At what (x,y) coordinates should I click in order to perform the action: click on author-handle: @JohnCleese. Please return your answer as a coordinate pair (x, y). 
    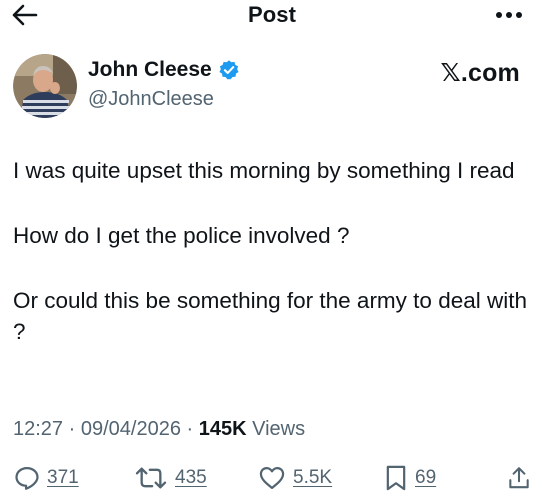
    Looking at the image, I should click on (151, 99).